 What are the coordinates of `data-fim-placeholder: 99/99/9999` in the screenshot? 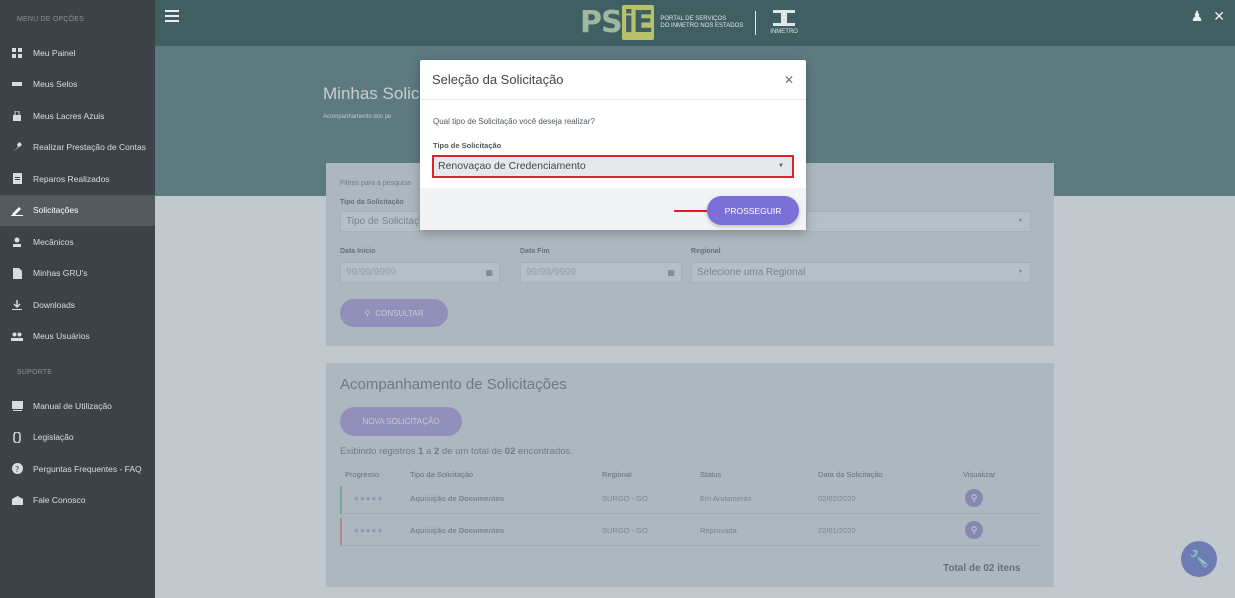 It's located at (551, 272).